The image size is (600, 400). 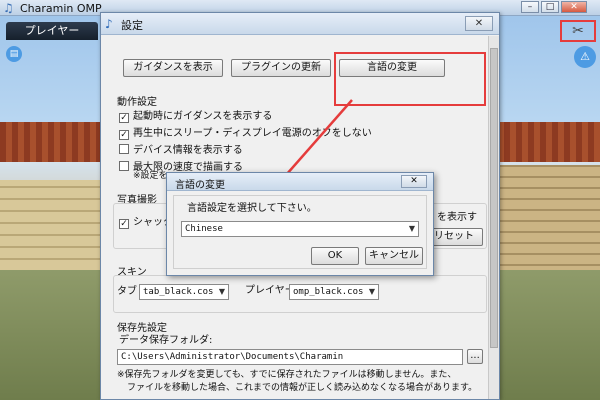 What do you see at coordinates (204, 229) in the screenshot?
I see `language-selected-value: Chinese` at bounding box center [204, 229].